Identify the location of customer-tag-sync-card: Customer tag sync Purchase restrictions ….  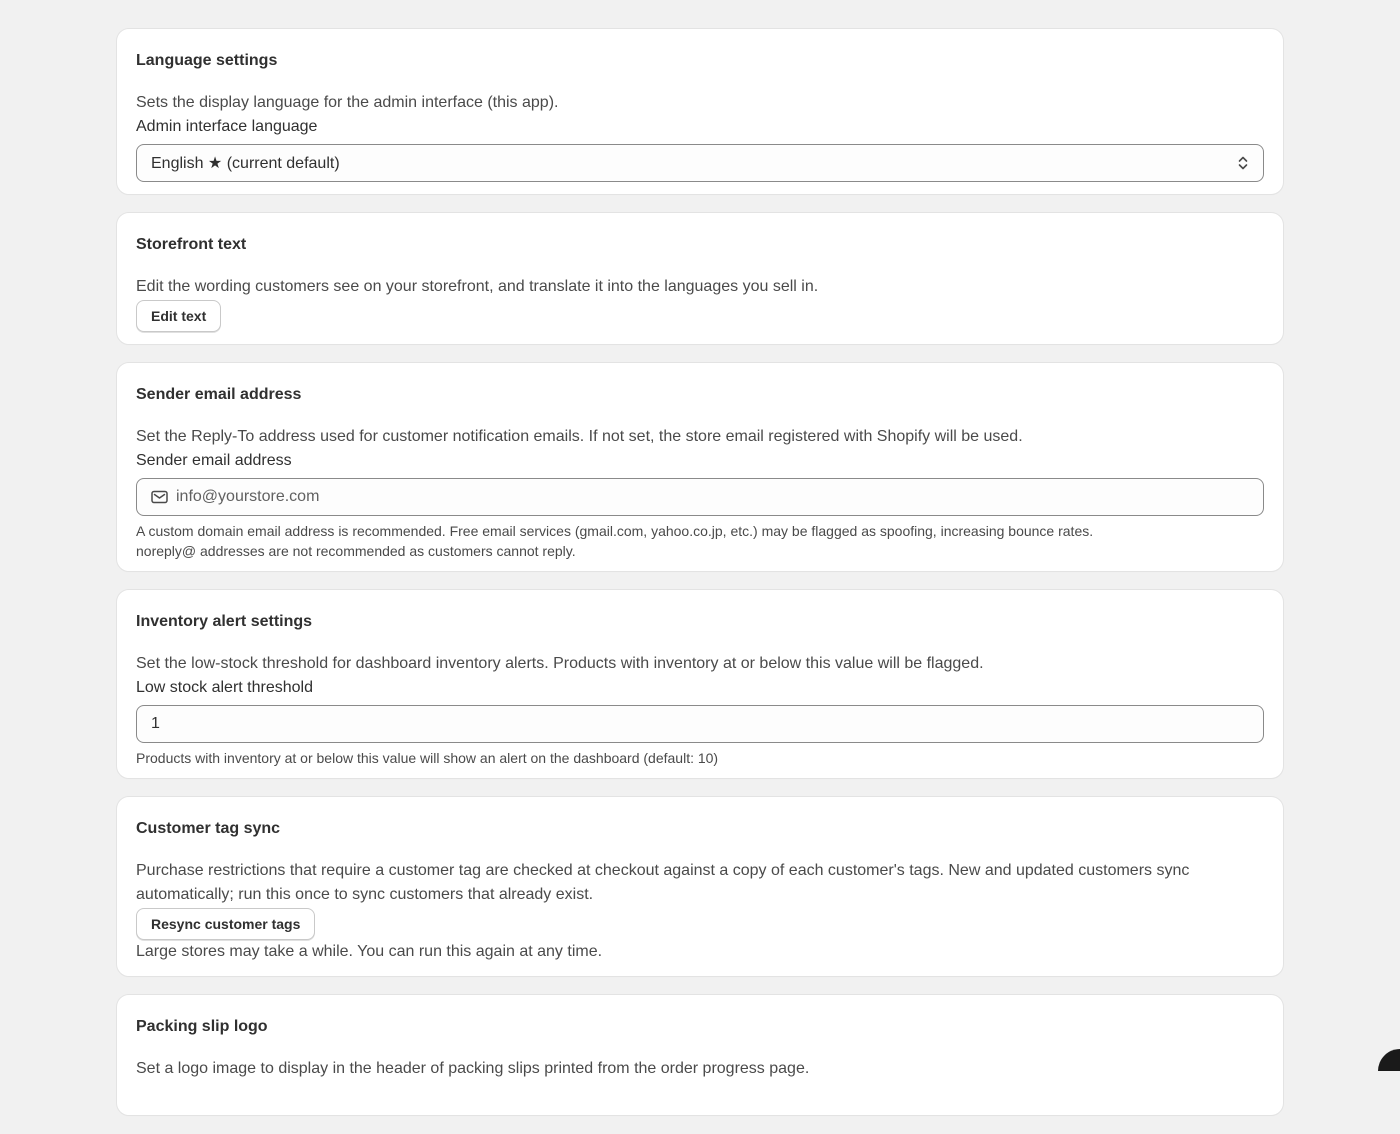
(700, 886).